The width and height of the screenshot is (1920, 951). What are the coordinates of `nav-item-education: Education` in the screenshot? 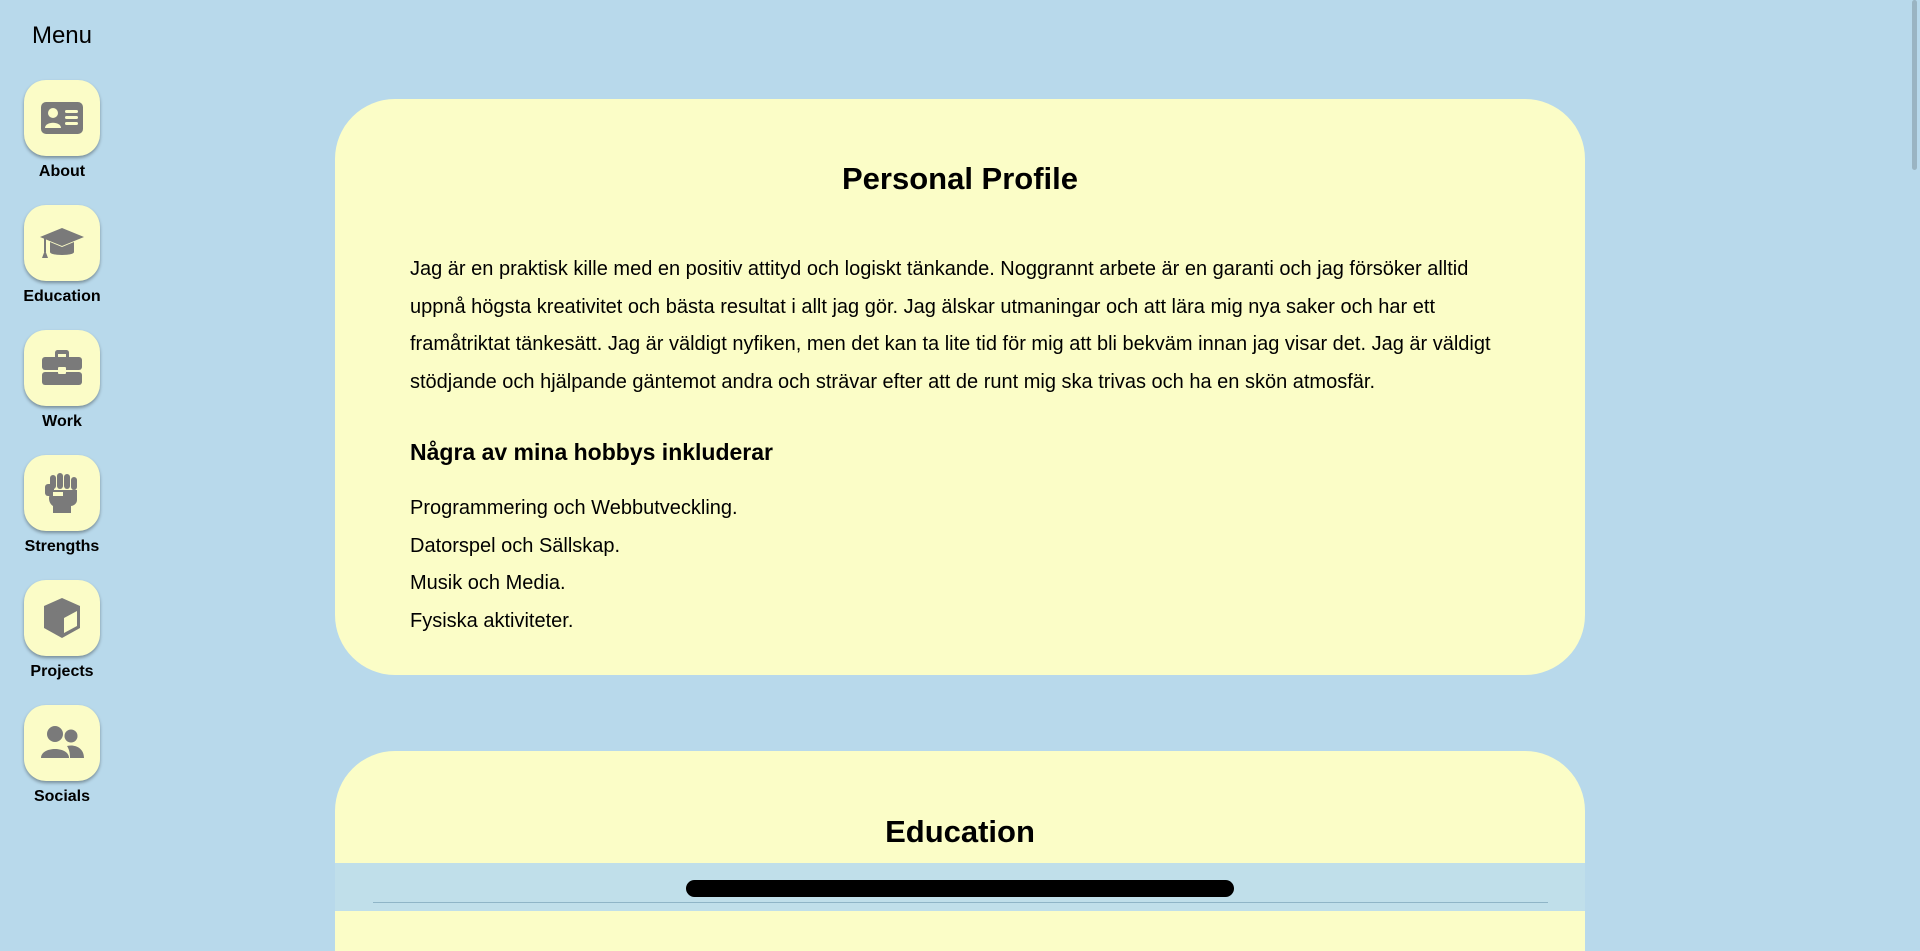 It's located at (62, 255).